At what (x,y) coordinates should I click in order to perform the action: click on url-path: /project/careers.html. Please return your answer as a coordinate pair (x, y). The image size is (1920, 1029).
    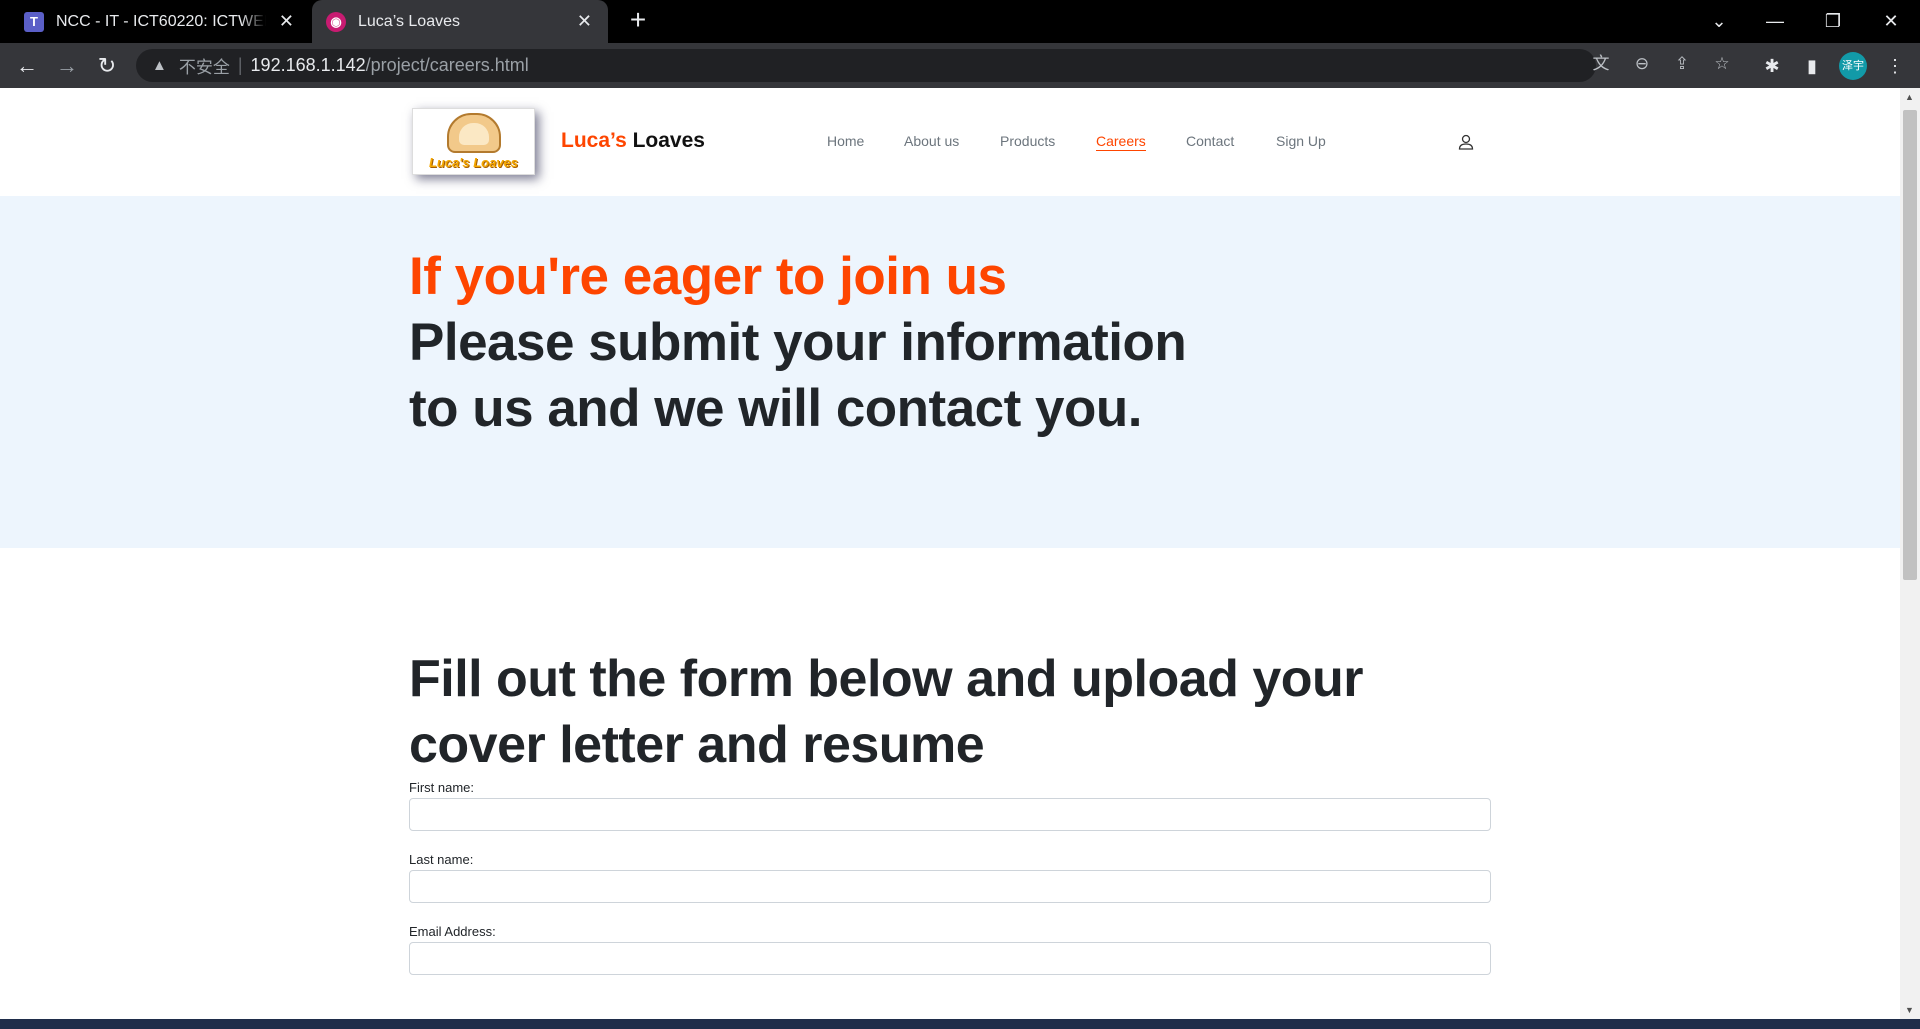
    Looking at the image, I should click on (447, 65).